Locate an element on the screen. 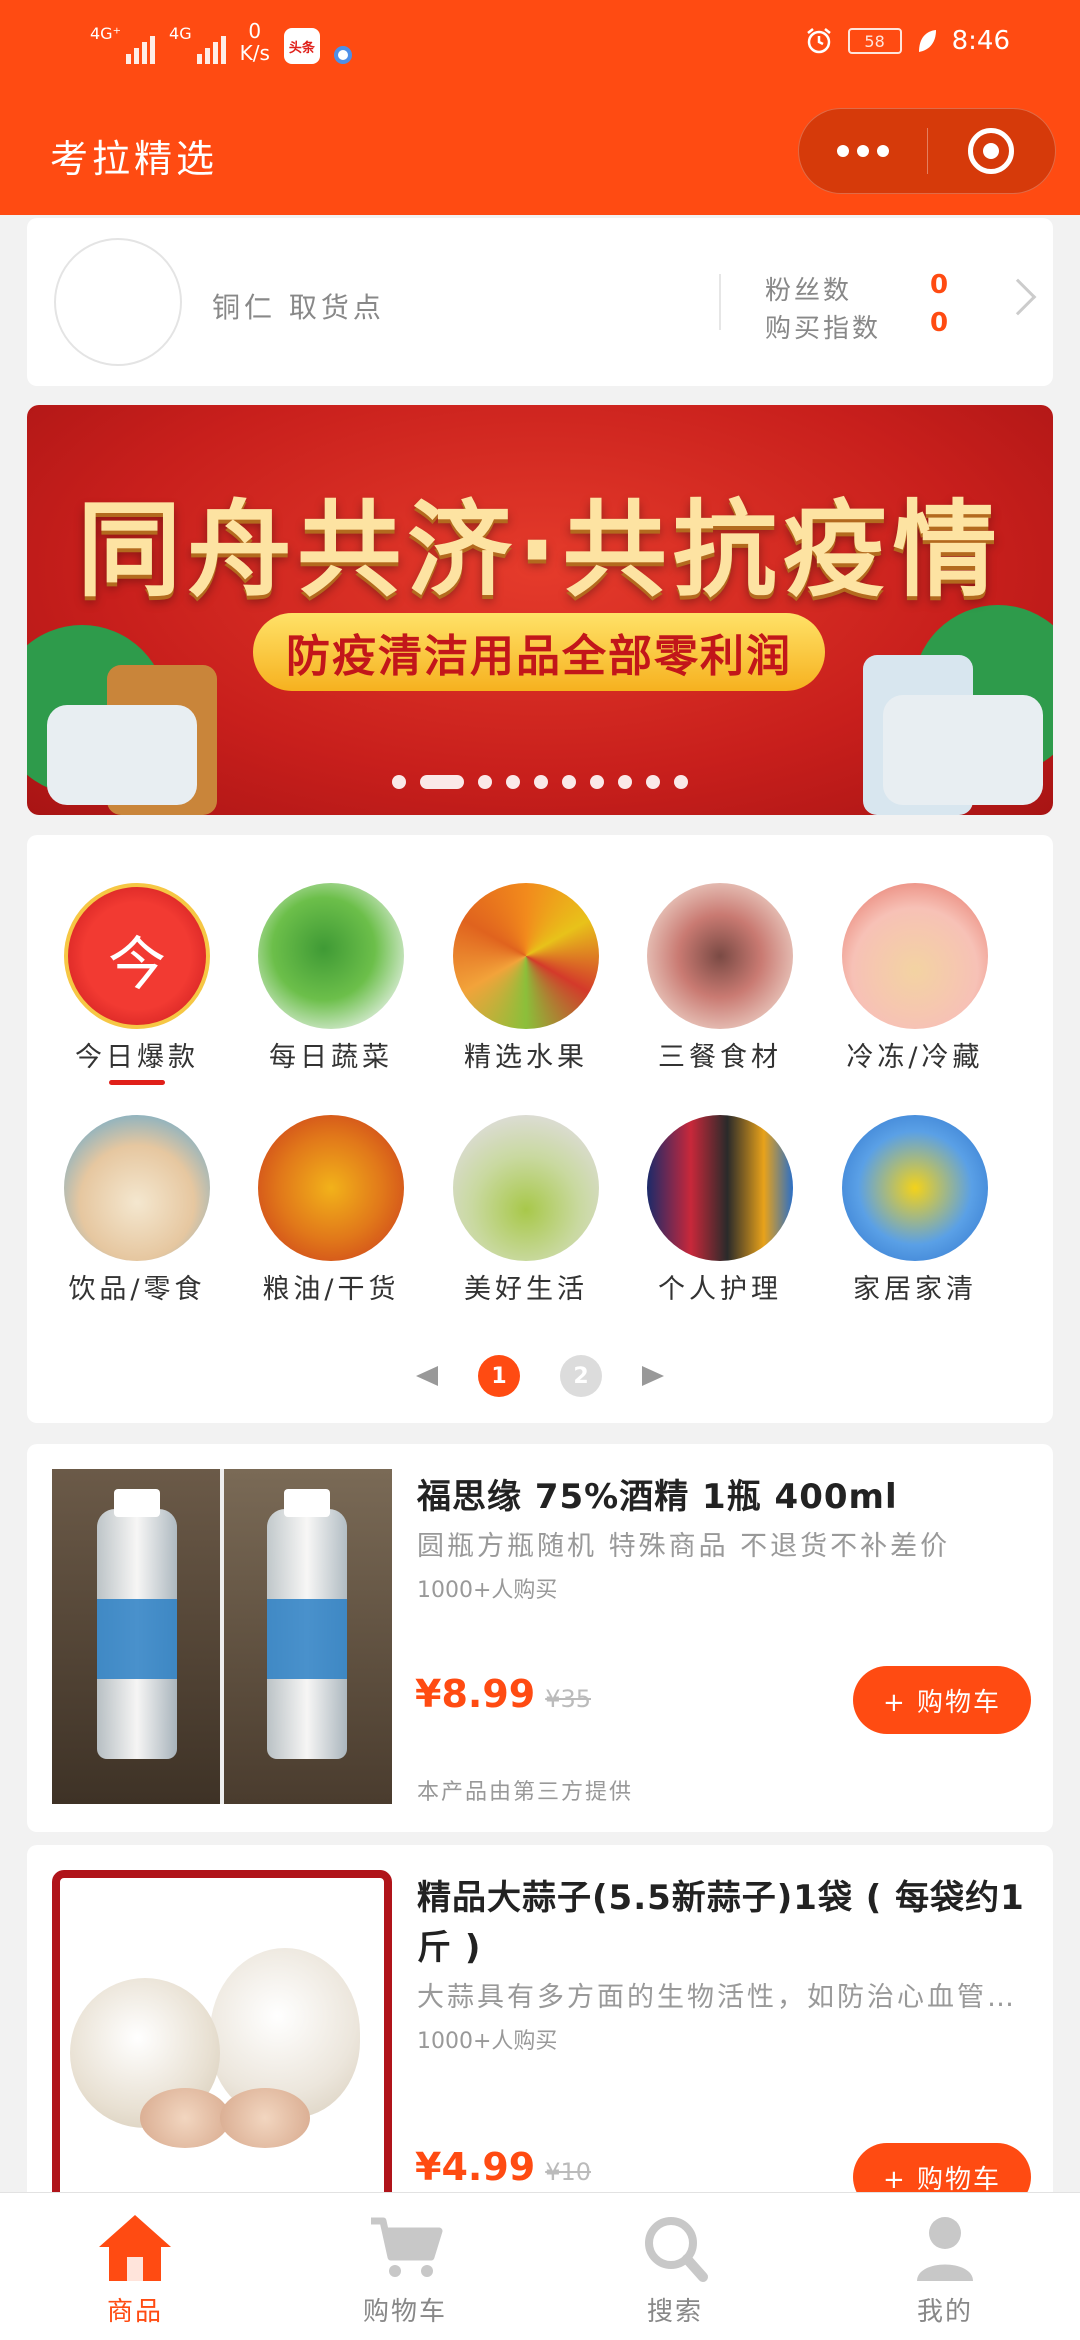 Image resolution: width=1080 pixels, height=2340 pixels. active-underline is located at coordinates (137, 1082).